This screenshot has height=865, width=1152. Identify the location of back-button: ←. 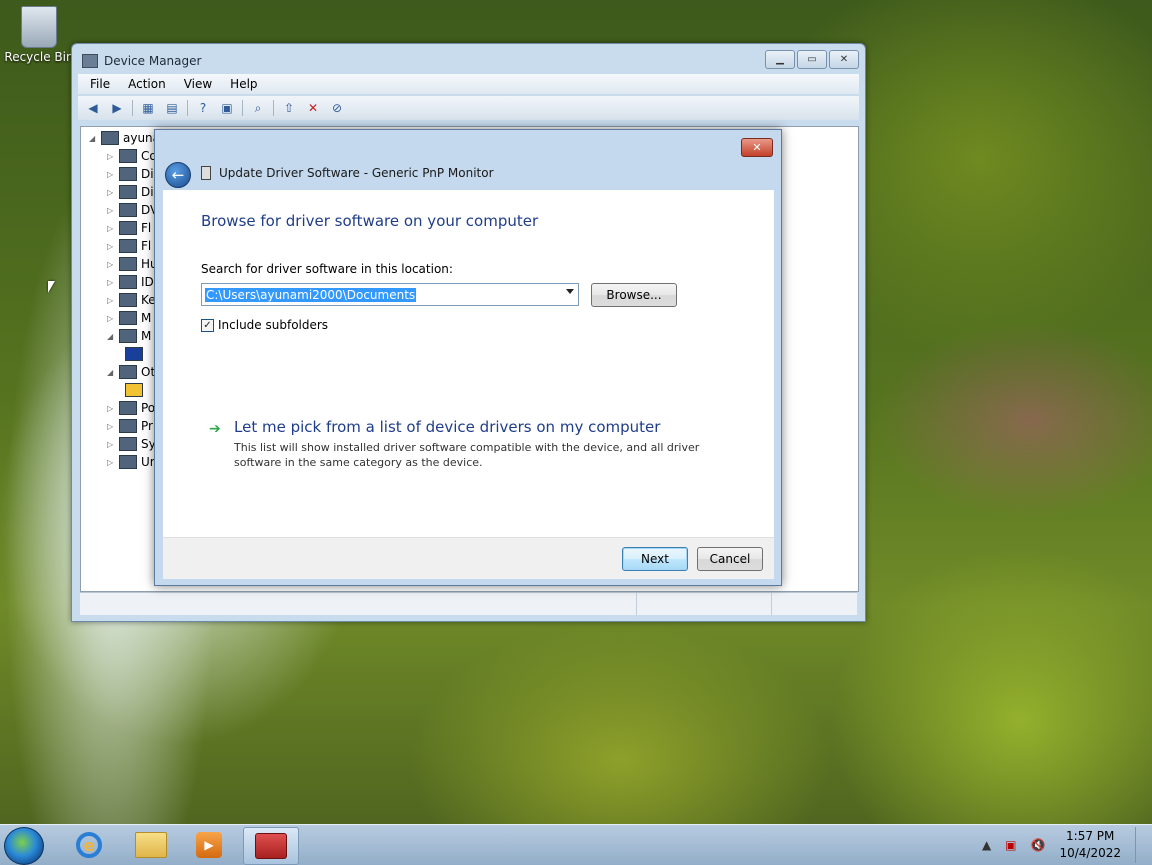
(178, 175).